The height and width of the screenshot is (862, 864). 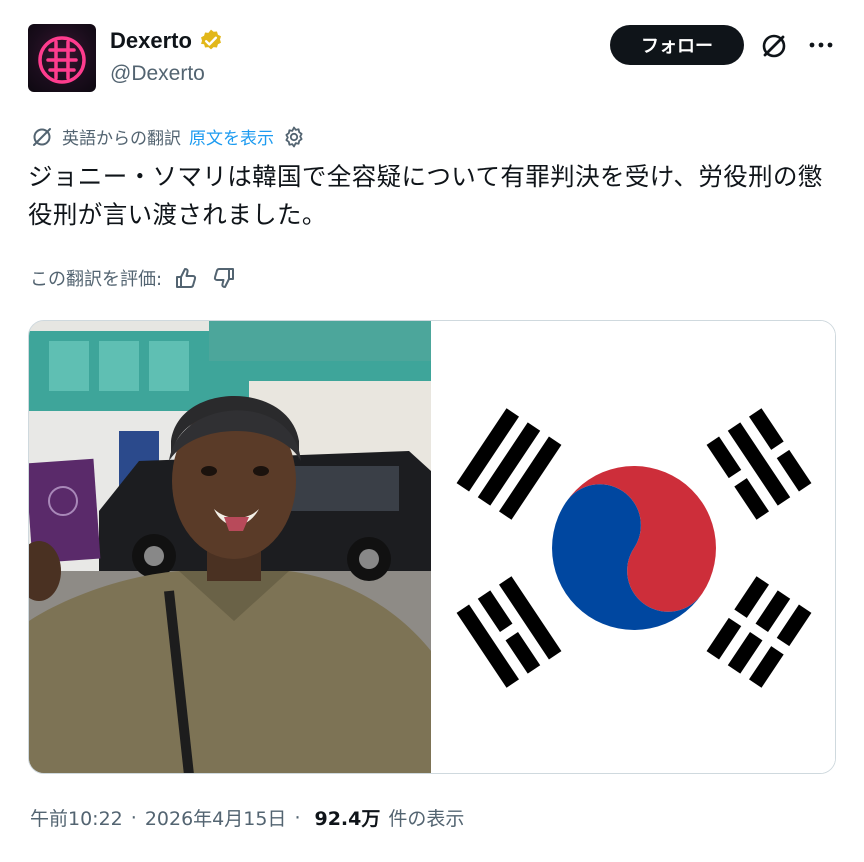 What do you see at coordinates (224, 278) in the screenshot?
I see `thumbs-down-icon` at bounding box center [224, 278].